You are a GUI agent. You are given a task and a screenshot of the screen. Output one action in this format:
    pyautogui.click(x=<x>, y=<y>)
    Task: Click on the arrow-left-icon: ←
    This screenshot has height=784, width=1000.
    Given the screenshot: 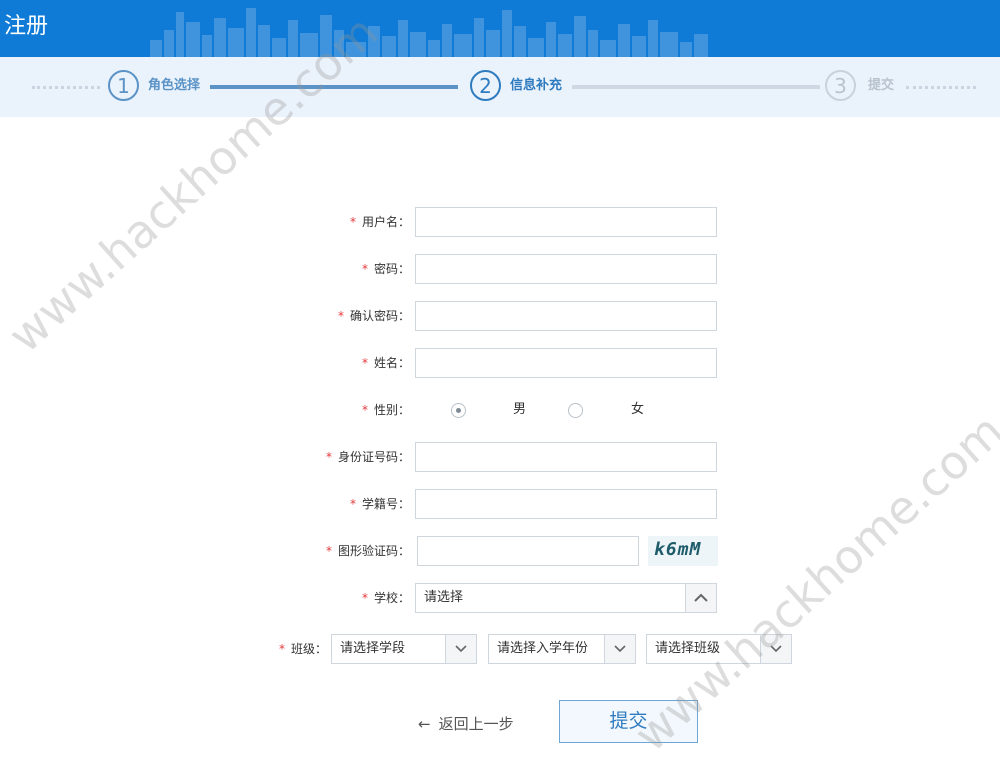 What is the action you would take?
    pyautogui.click(x=424, y=724)
    